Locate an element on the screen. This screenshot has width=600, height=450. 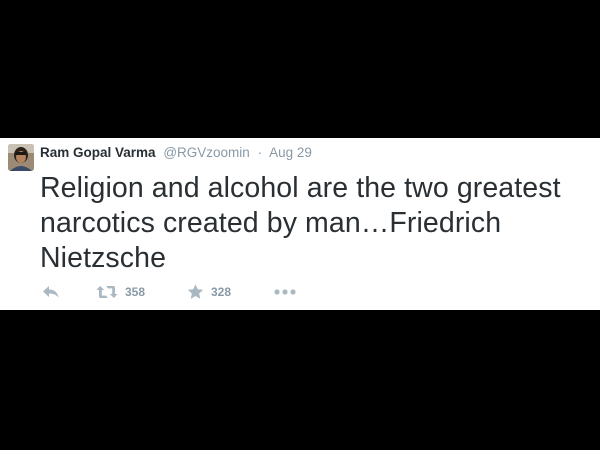
more-dots-icon is located at coordinates (285, 292).